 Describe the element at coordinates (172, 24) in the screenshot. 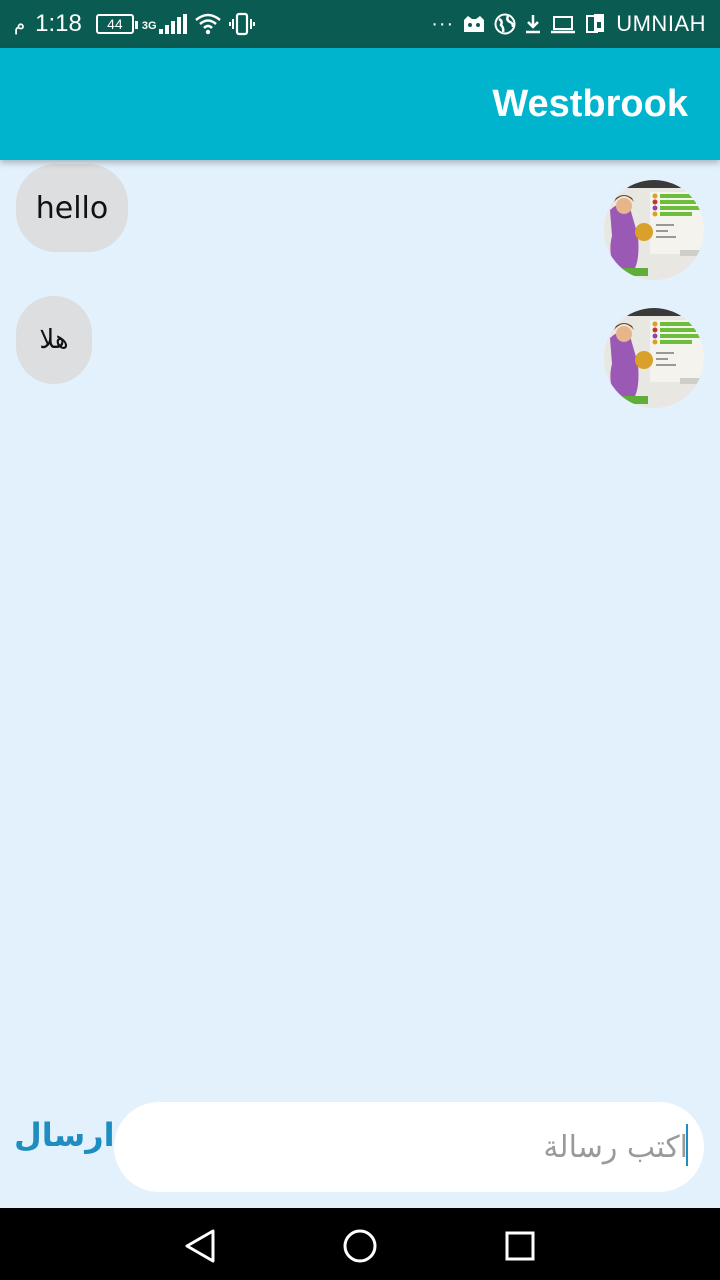

I see `signal-icon` at that location.